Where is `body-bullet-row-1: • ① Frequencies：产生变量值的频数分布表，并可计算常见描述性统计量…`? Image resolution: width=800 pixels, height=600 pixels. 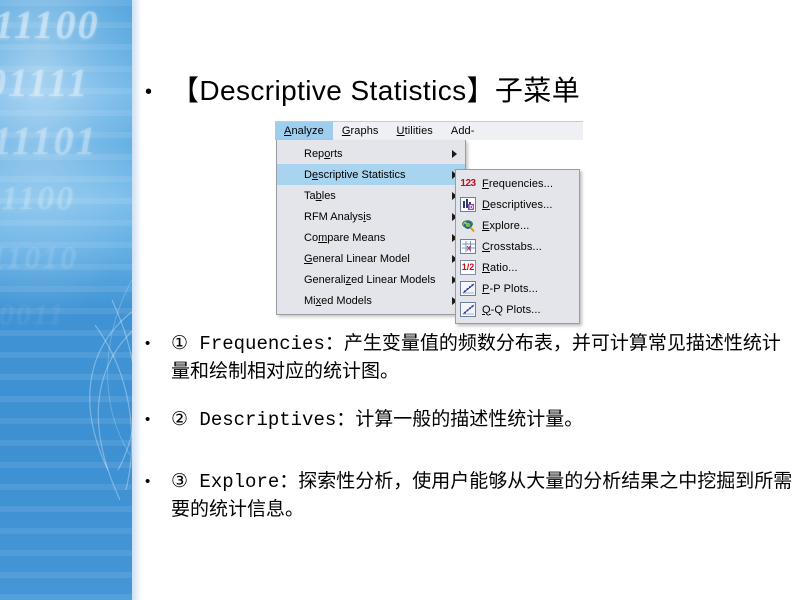 body-bullet-row-1: • ① Frequencies：产生变量值的频数分布表，并可计算常见描述性统计量… is located at coordinates (469, 358).